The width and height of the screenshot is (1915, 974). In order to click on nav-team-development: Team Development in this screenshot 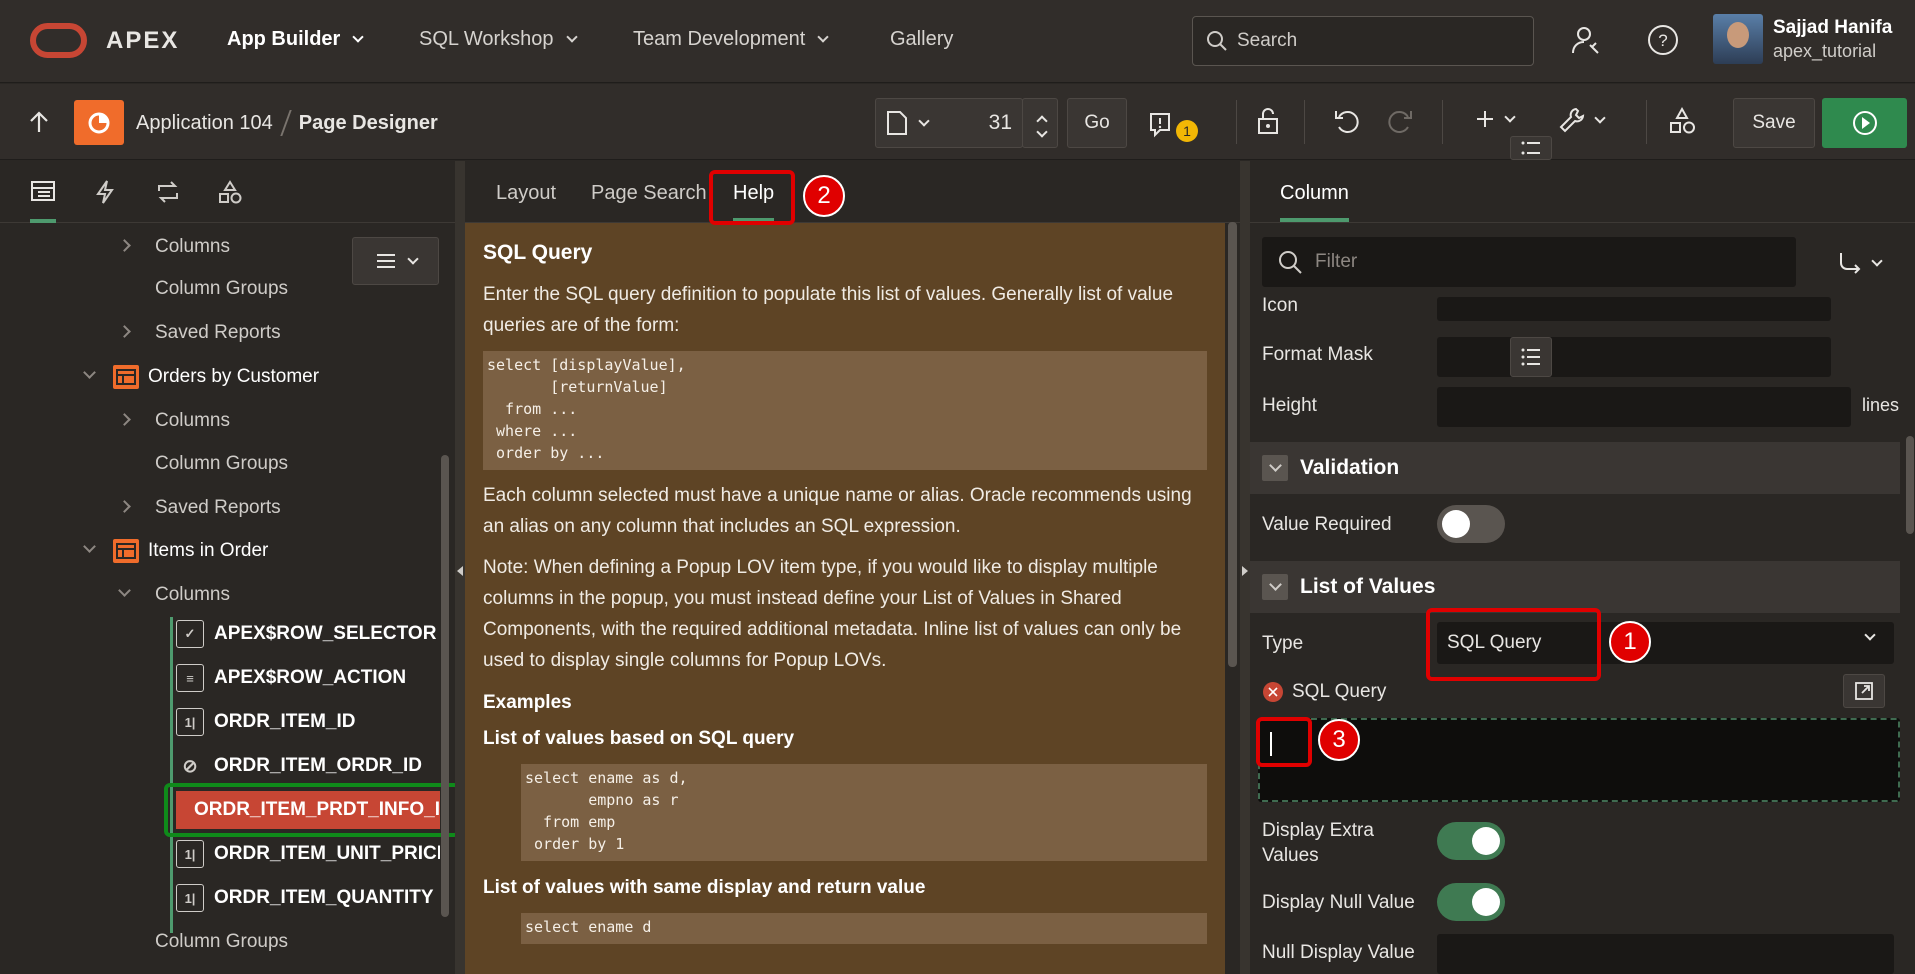, I will do `click(731, 39)`.